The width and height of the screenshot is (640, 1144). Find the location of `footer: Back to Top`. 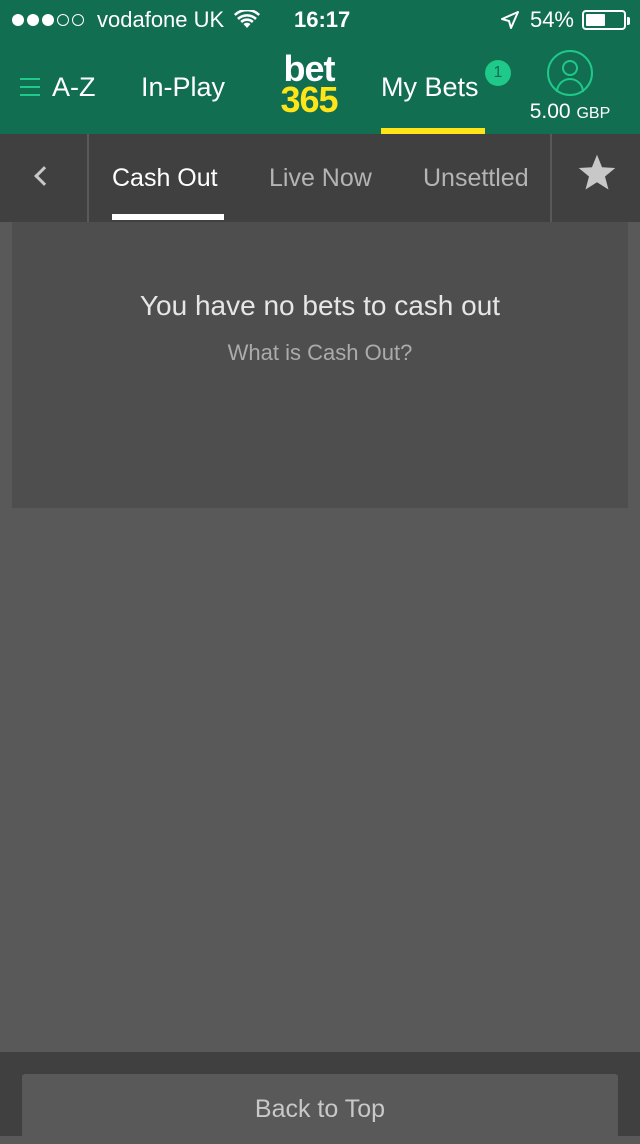

footer: Back to Top is located at coordinates (320, 1094).